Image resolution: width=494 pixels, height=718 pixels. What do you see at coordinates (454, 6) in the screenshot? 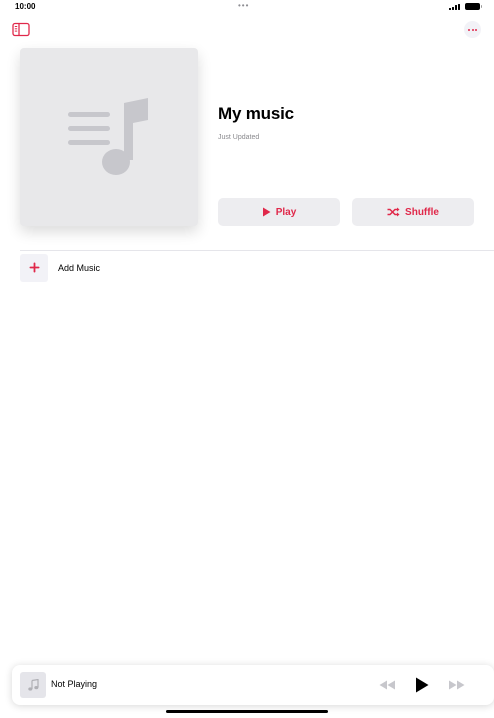
I see `signal-icon` at bounding box center [454, 6].